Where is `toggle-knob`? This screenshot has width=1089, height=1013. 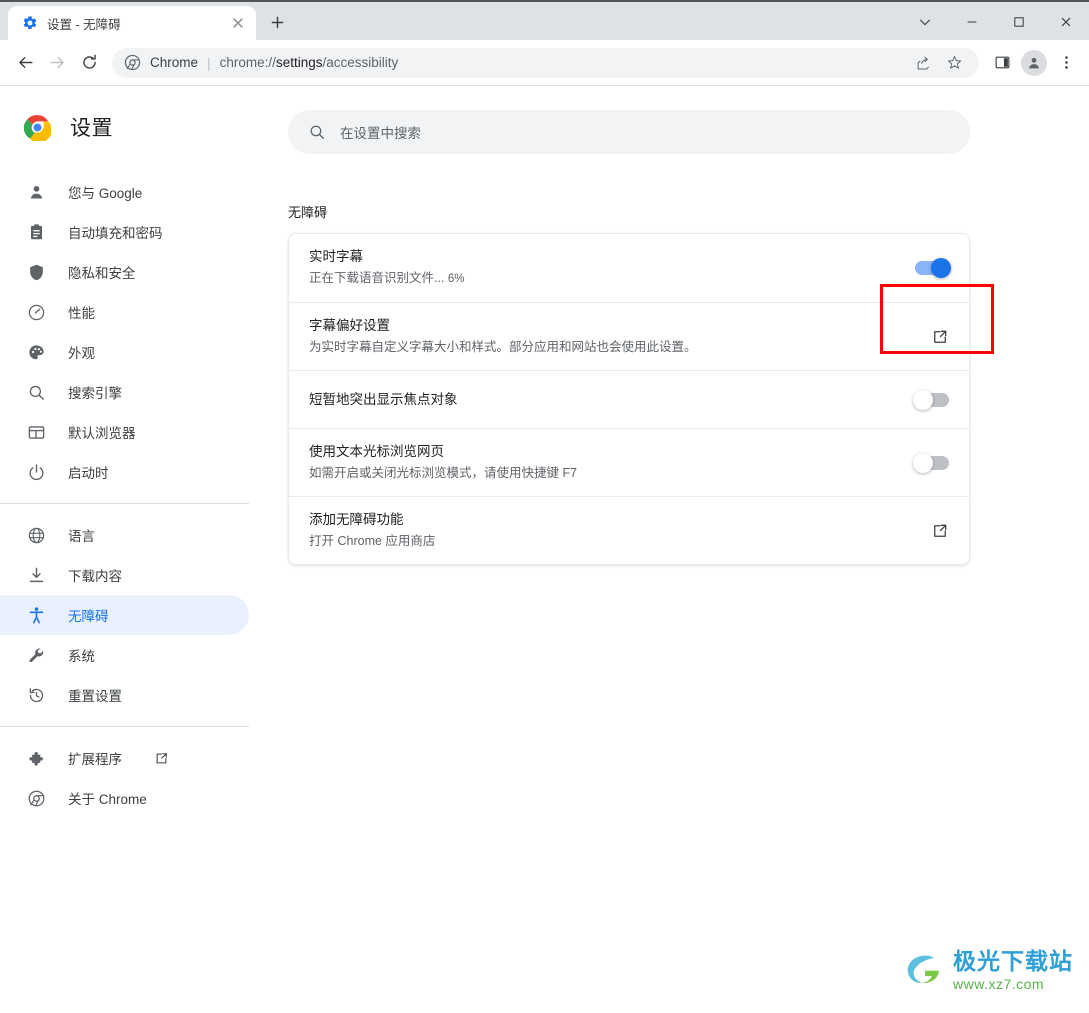 toggle-knob is located at coordinates (923, 399).